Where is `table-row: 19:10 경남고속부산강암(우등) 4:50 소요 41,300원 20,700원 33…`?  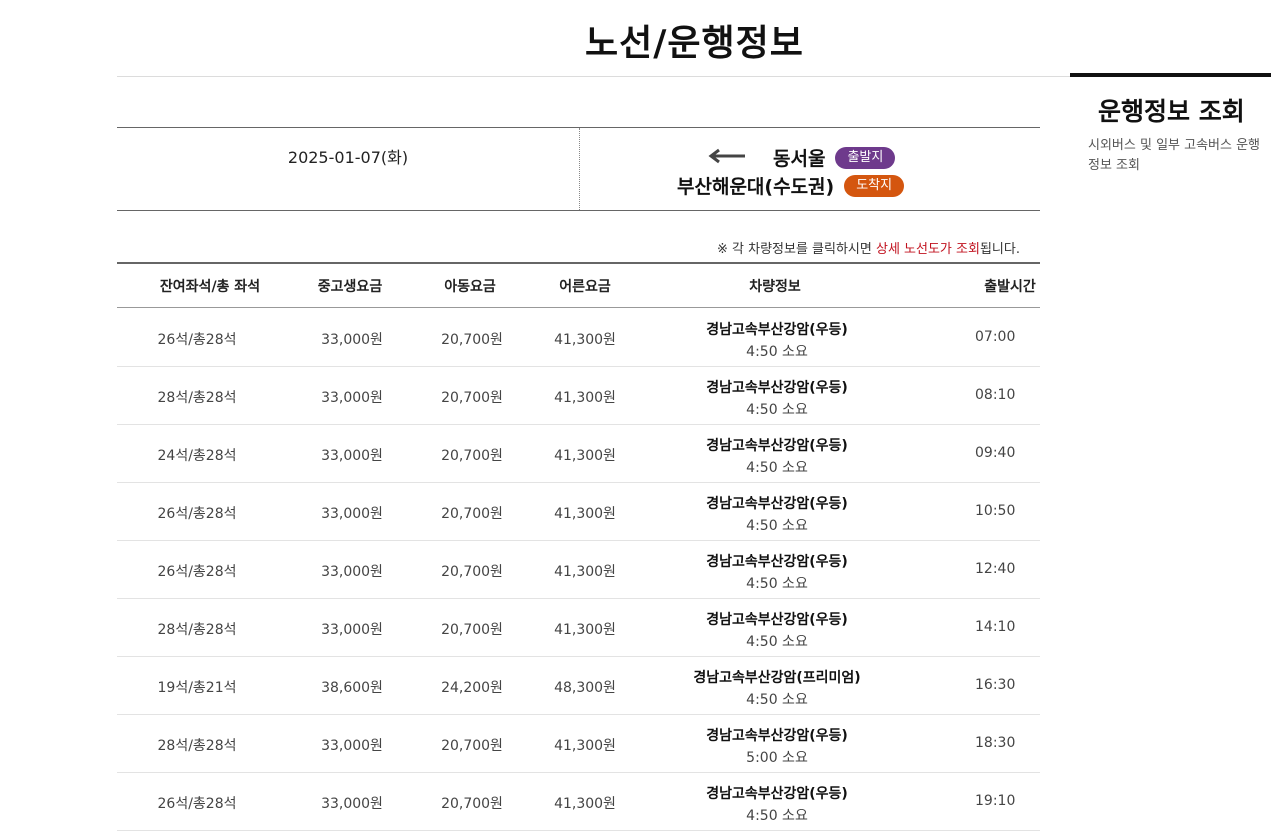 table-row: 19:10 경남고속부산강암(우등) 4:50 소요 41,300원 20,700원 33… is located at coordinates (578, 802).